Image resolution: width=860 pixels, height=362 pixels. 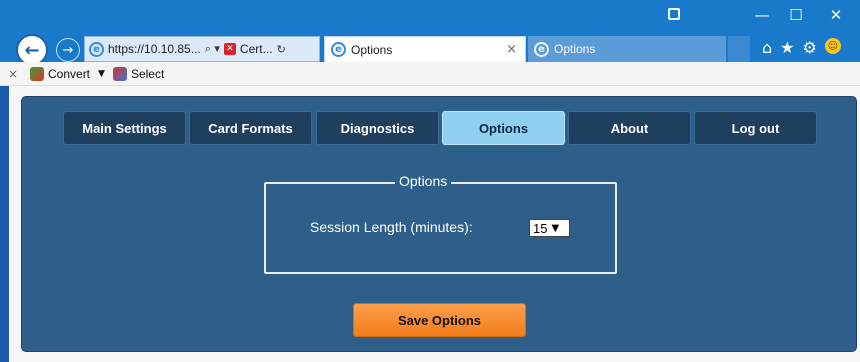 I want to click on nav-main-settings: Main Settings, so click(x=124, y=128).